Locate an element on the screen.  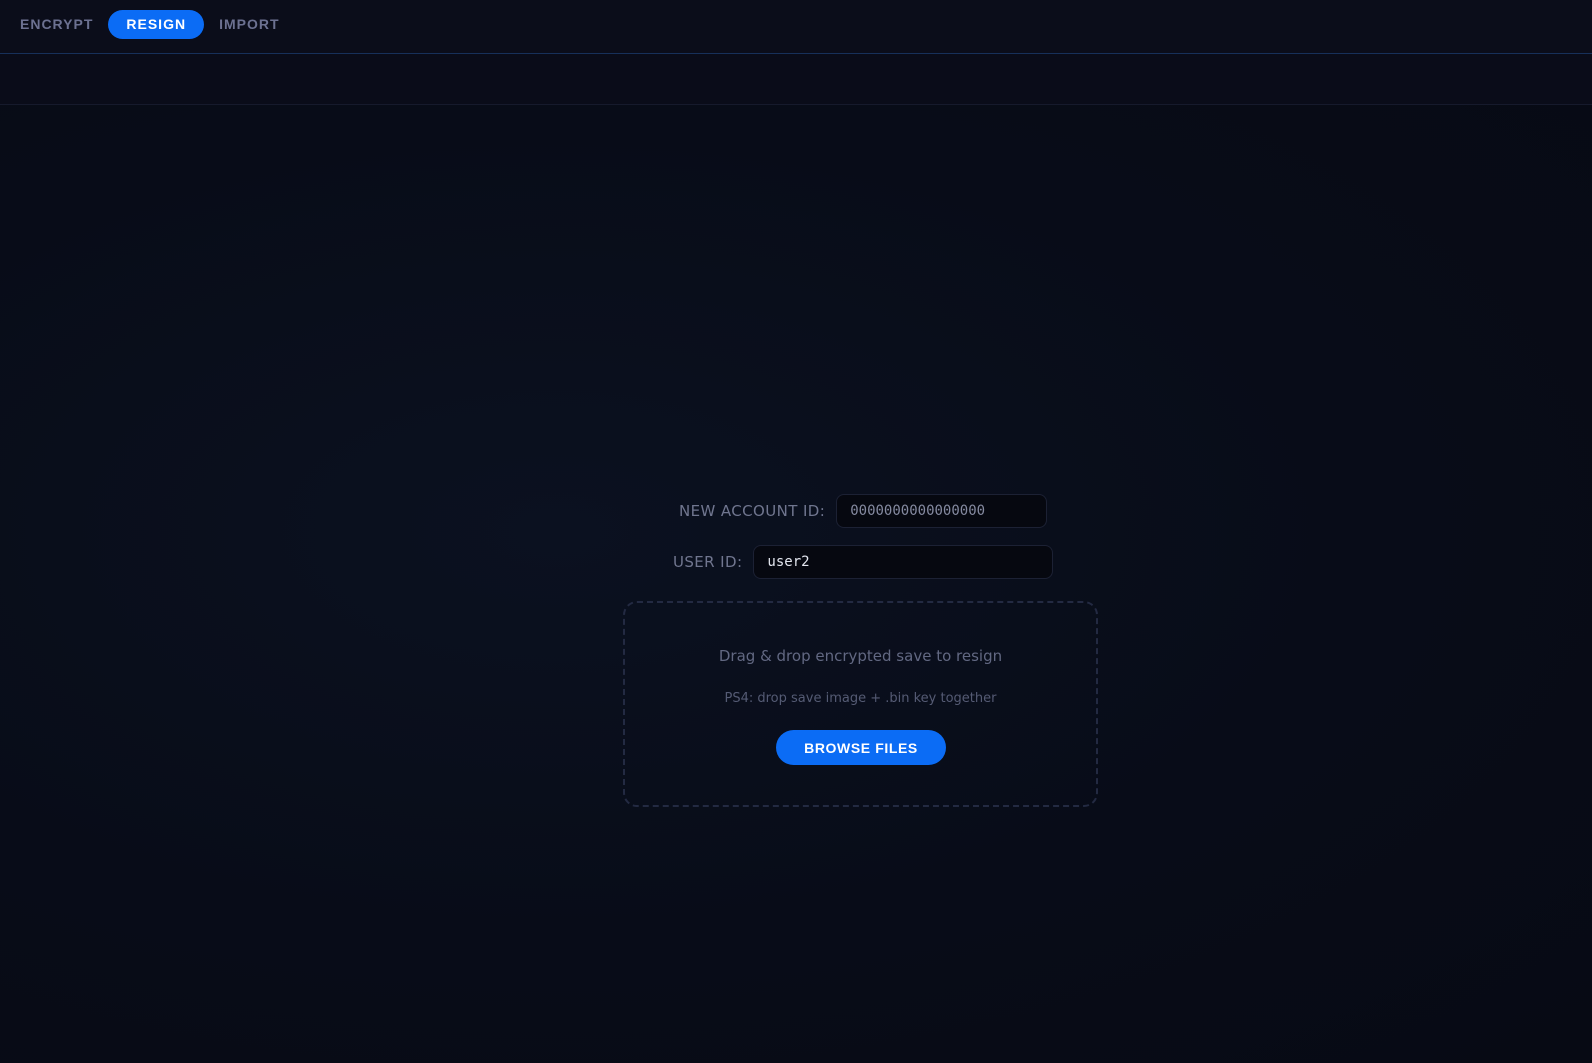
top-navigation-bar: ENCRYPT RESIGN IMPORT is located at coordinates (796, 27).